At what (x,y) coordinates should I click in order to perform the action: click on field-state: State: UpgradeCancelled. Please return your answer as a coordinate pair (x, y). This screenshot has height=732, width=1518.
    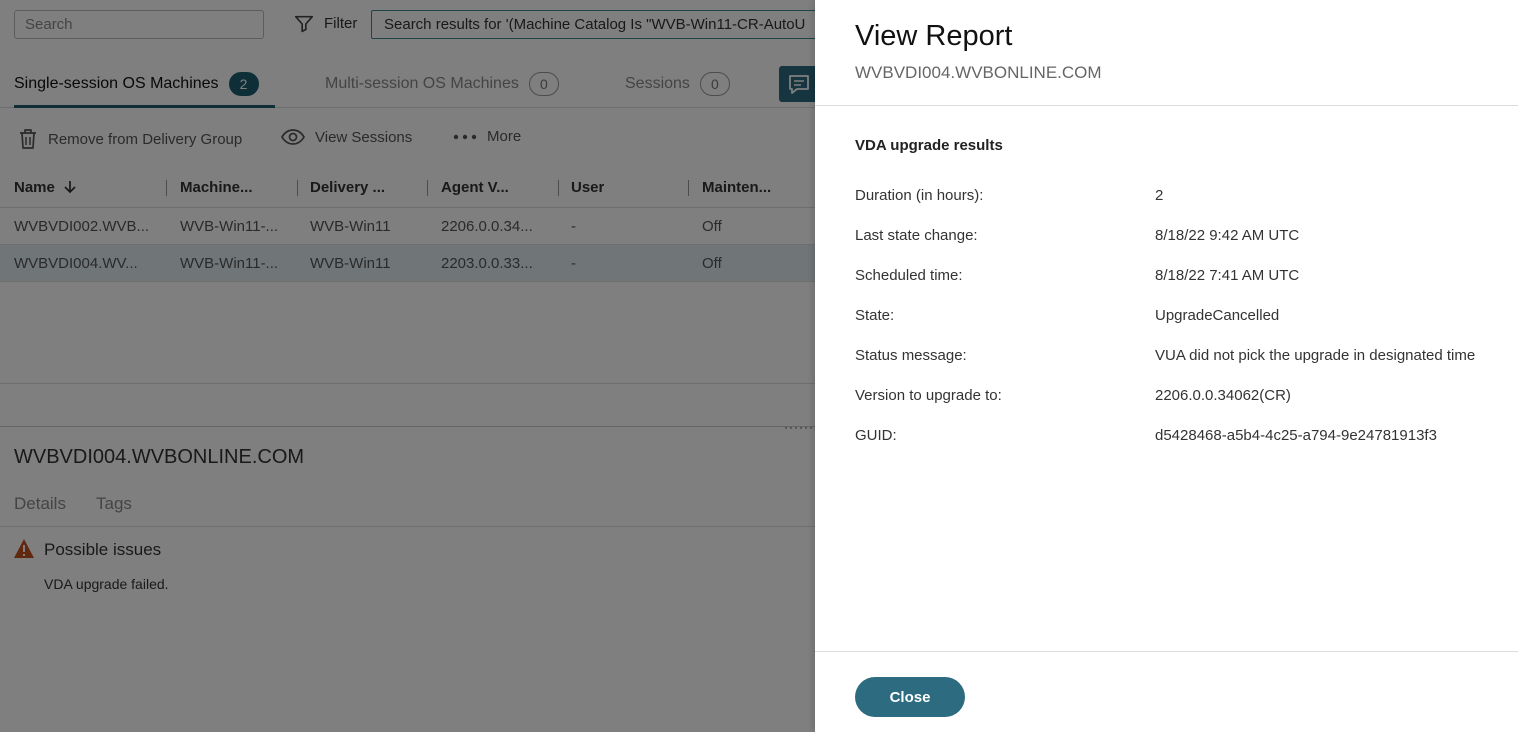
    Looking at the image, I should click on (1180, 318).